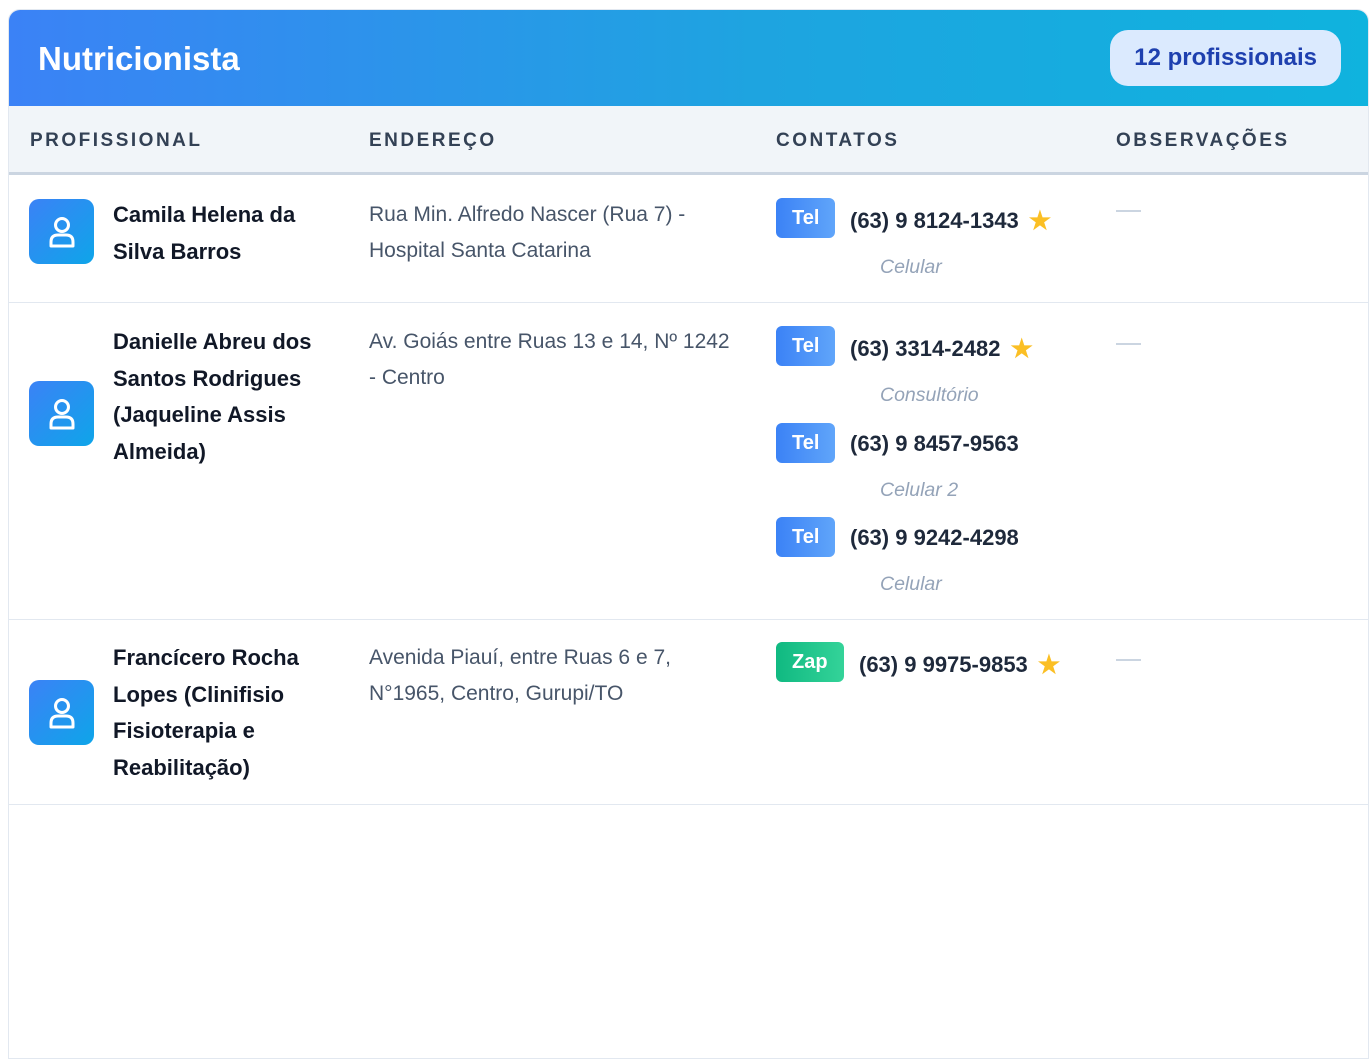  I want to click on contact-entry: Zap (63) 9 9975-9853 ★, so click(941, 672).